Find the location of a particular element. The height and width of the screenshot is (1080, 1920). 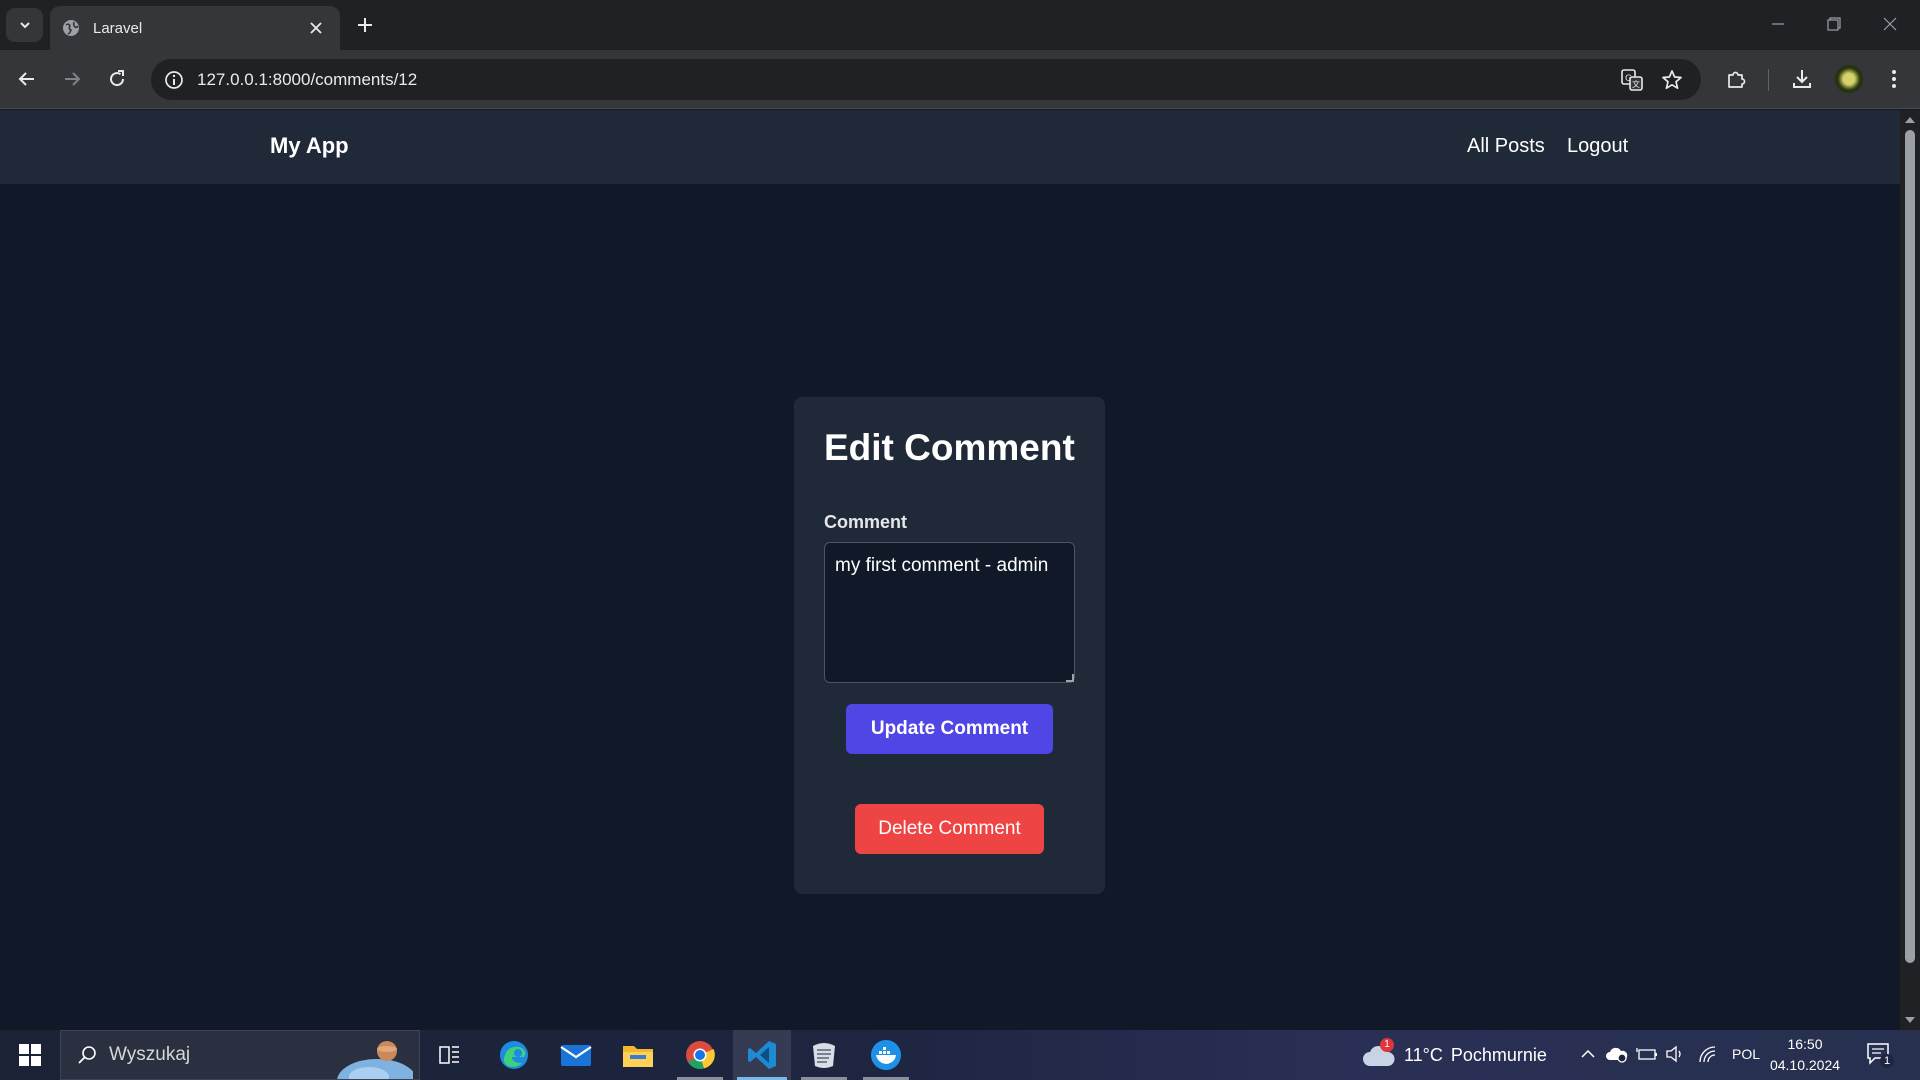

window-close-button is located at coordinates (1890, 24).